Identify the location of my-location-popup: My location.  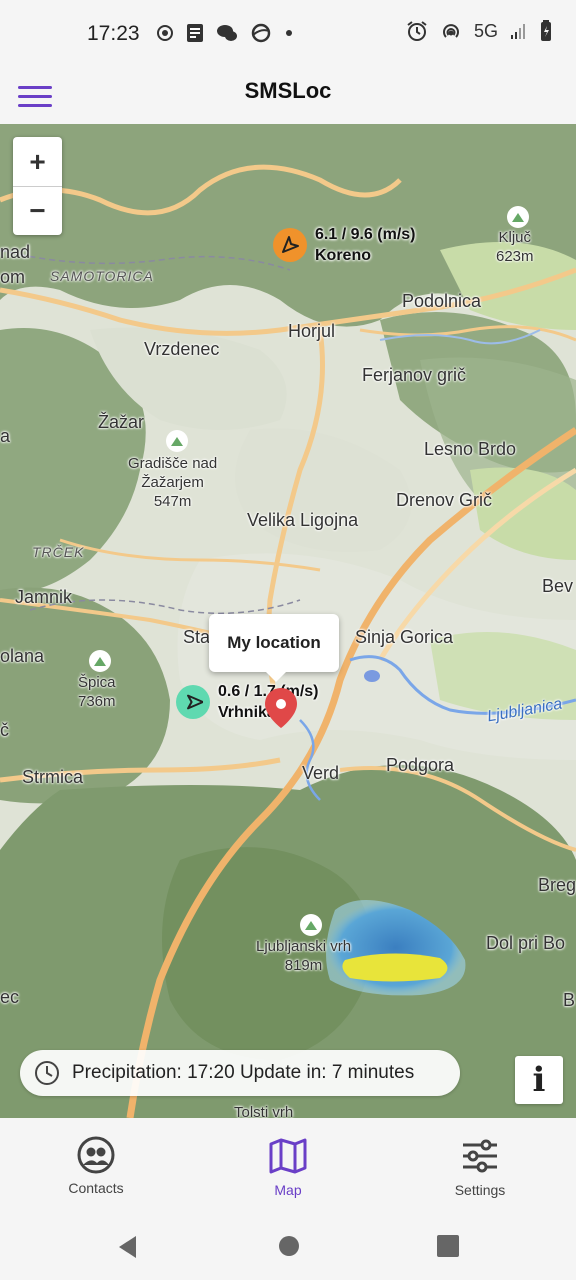
(274, 648).